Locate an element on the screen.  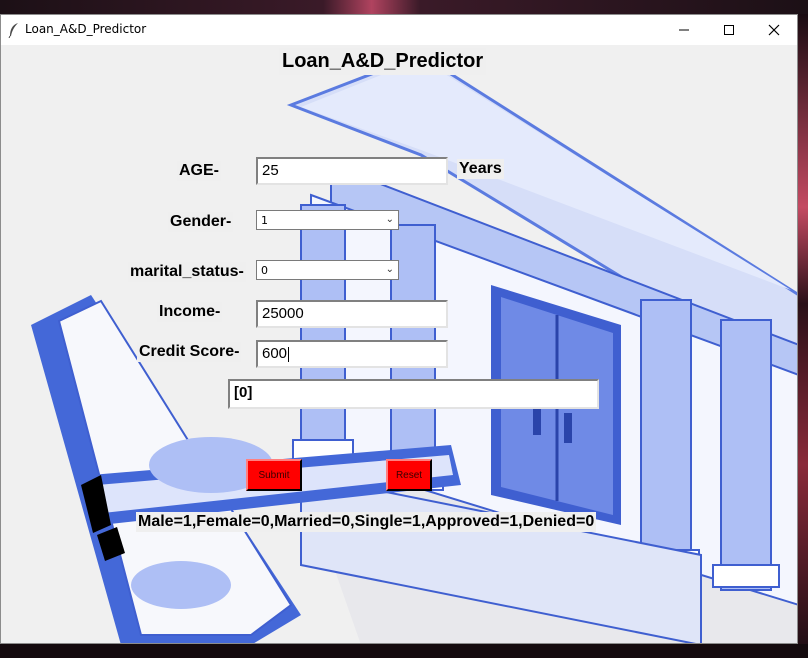
close-icon is located at coordinates (774, 30).